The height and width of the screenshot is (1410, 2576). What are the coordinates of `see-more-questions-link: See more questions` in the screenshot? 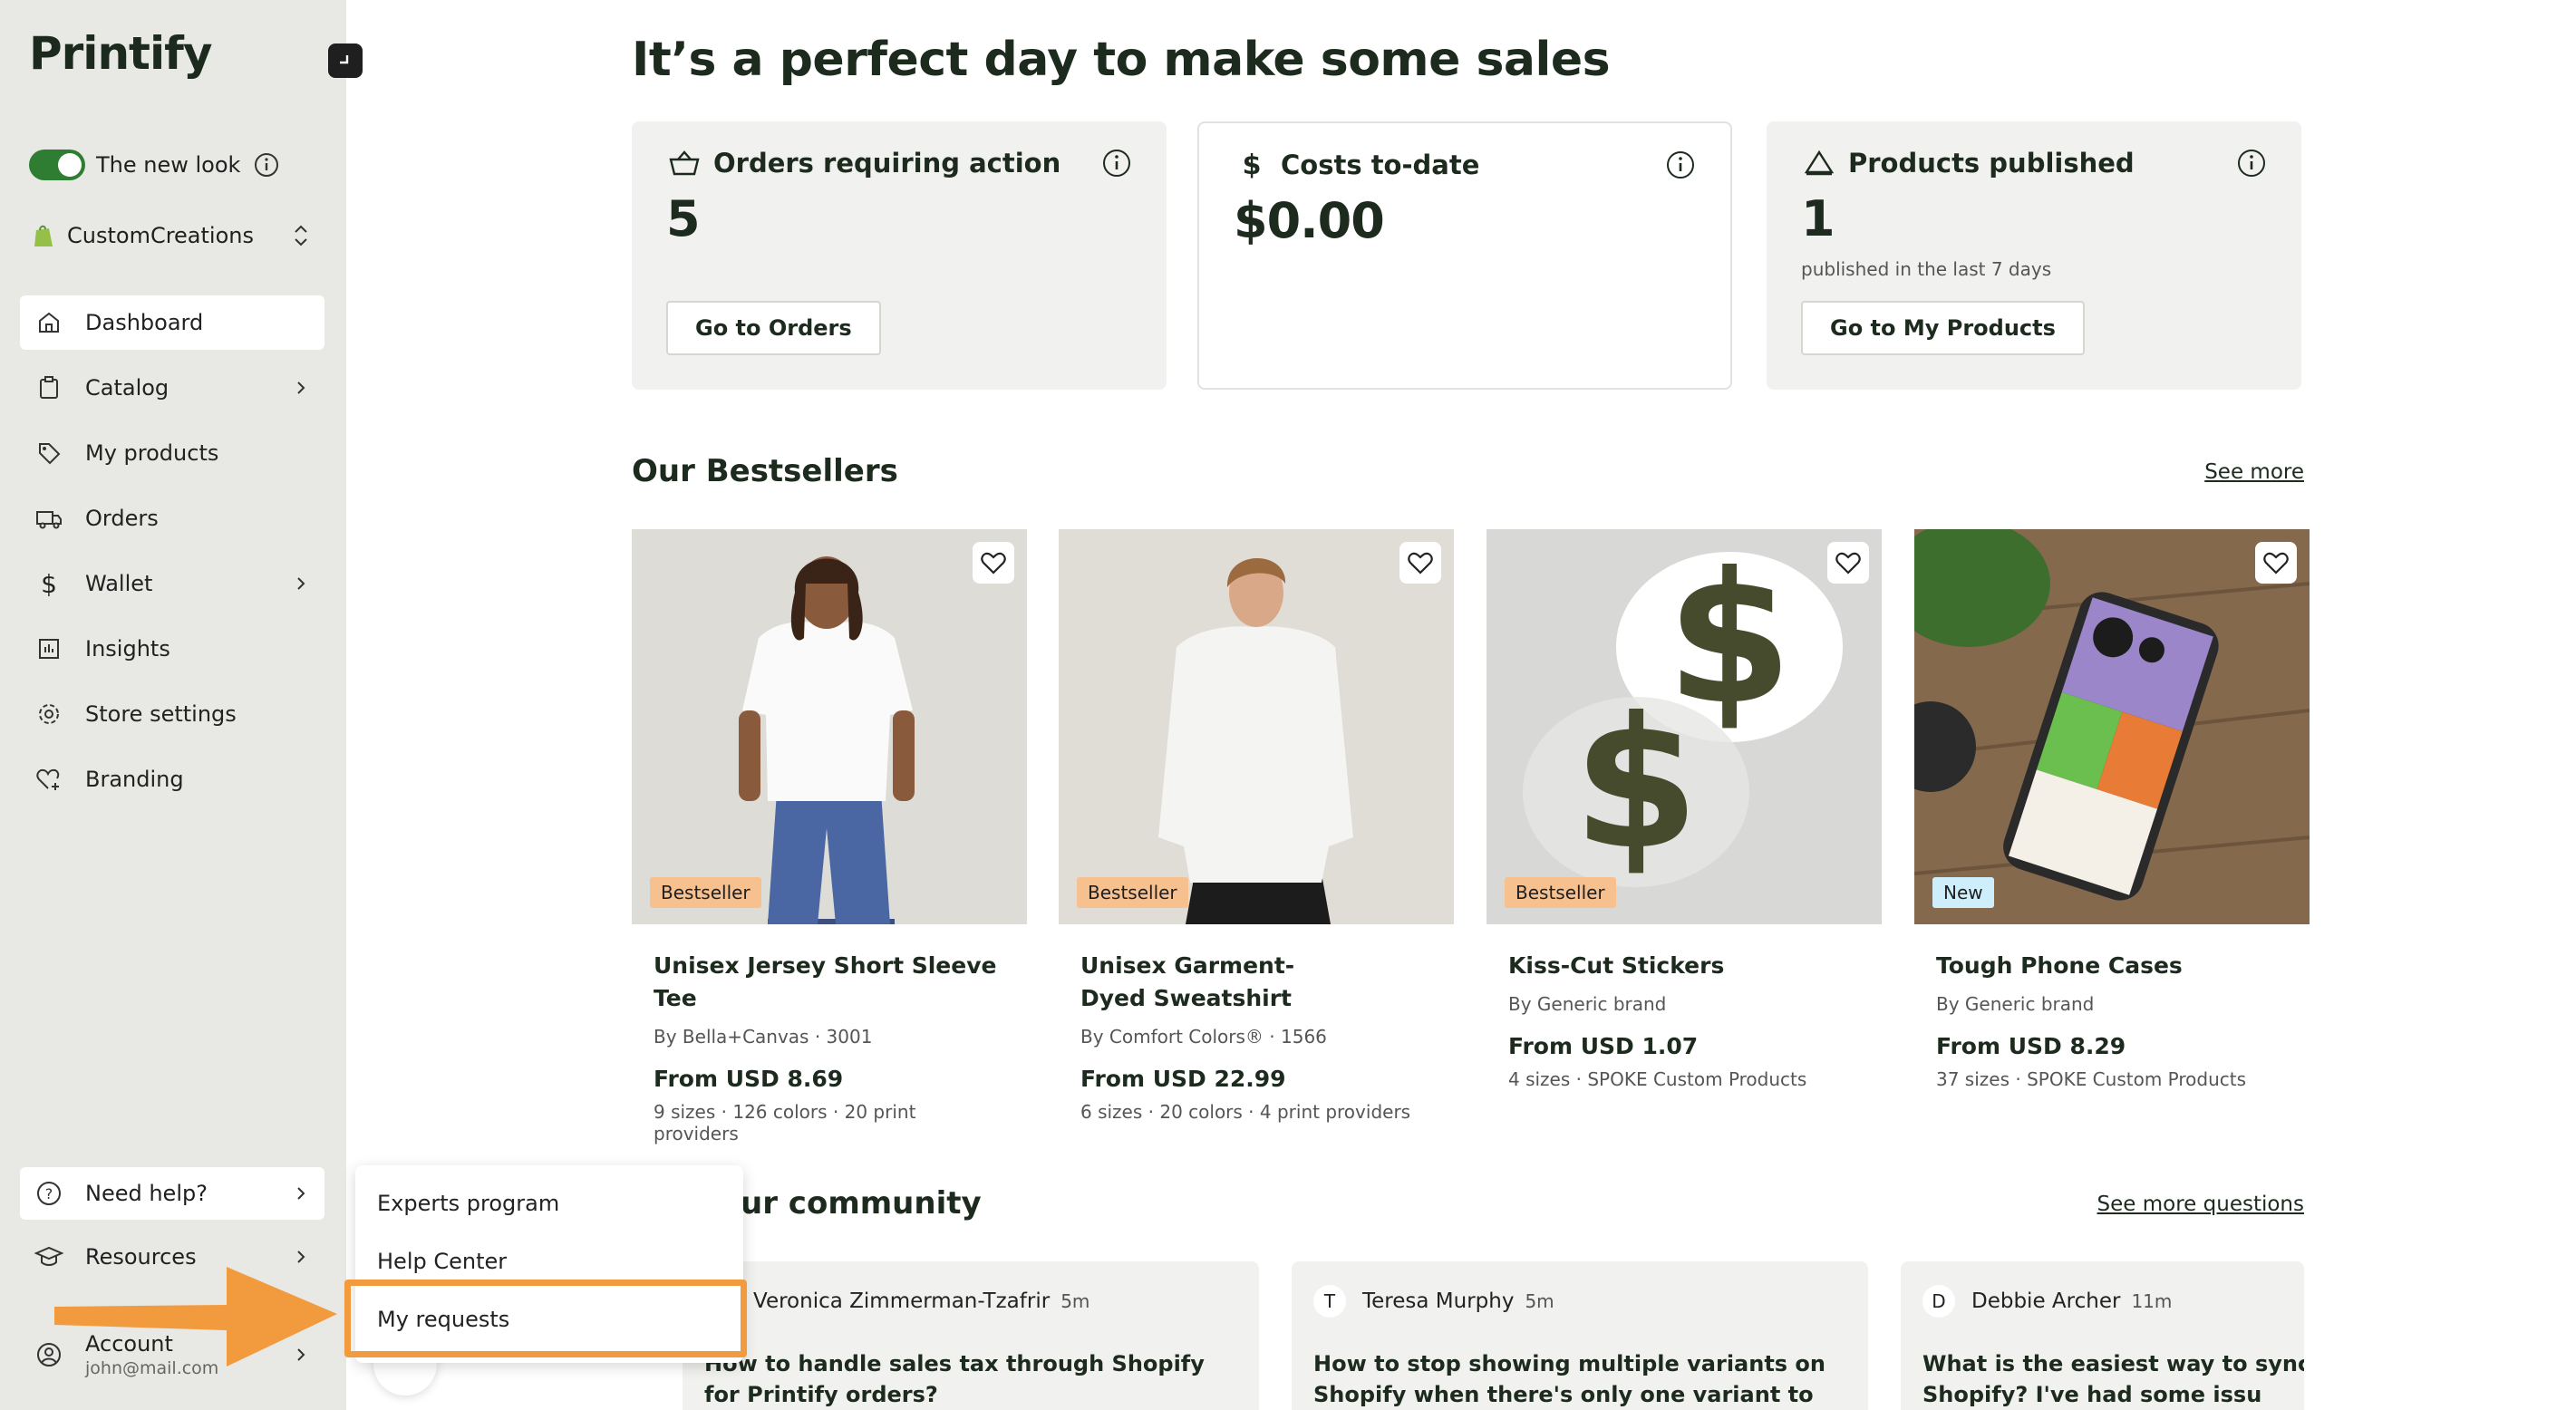 It's located at (2200, 1204).